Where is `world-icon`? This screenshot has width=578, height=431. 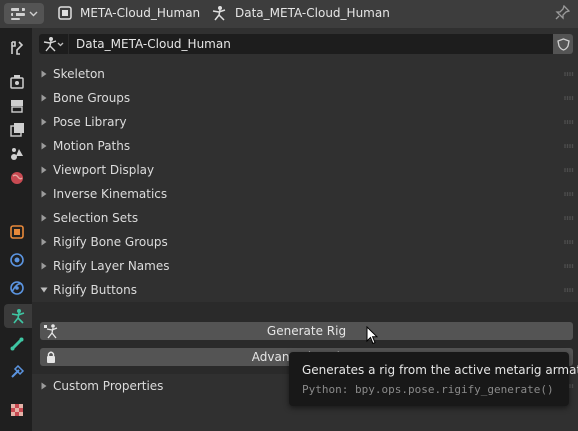
world-icon is located at coordinates (17, 178).